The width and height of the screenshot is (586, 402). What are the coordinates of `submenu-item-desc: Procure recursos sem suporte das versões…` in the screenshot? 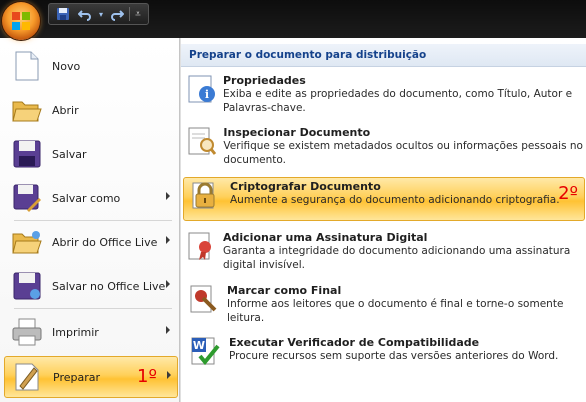 It's located at (394, 356).